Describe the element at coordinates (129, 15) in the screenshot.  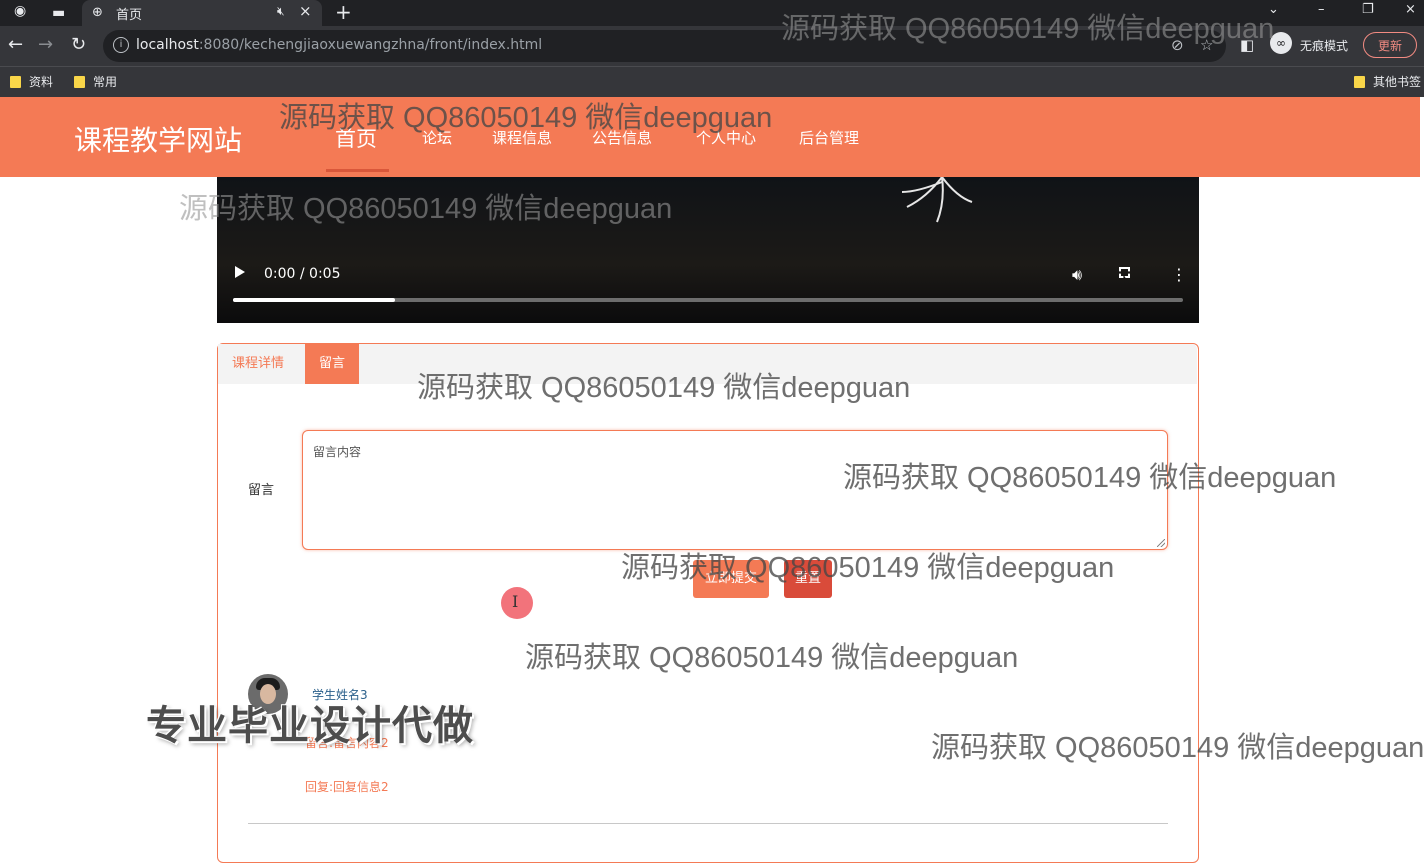
I see `tab-title: 首页` at that location.